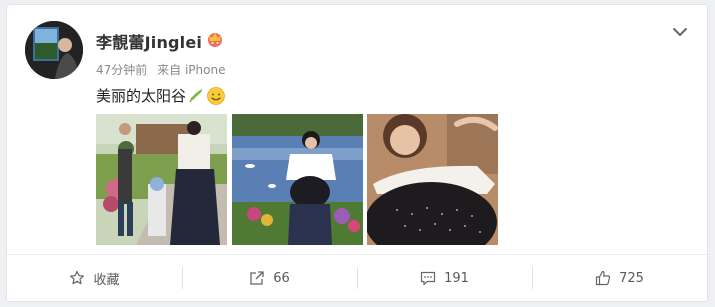  Describe the element at coordinates (428, 278) in the screenshot. I see `comment-icon` at that location.